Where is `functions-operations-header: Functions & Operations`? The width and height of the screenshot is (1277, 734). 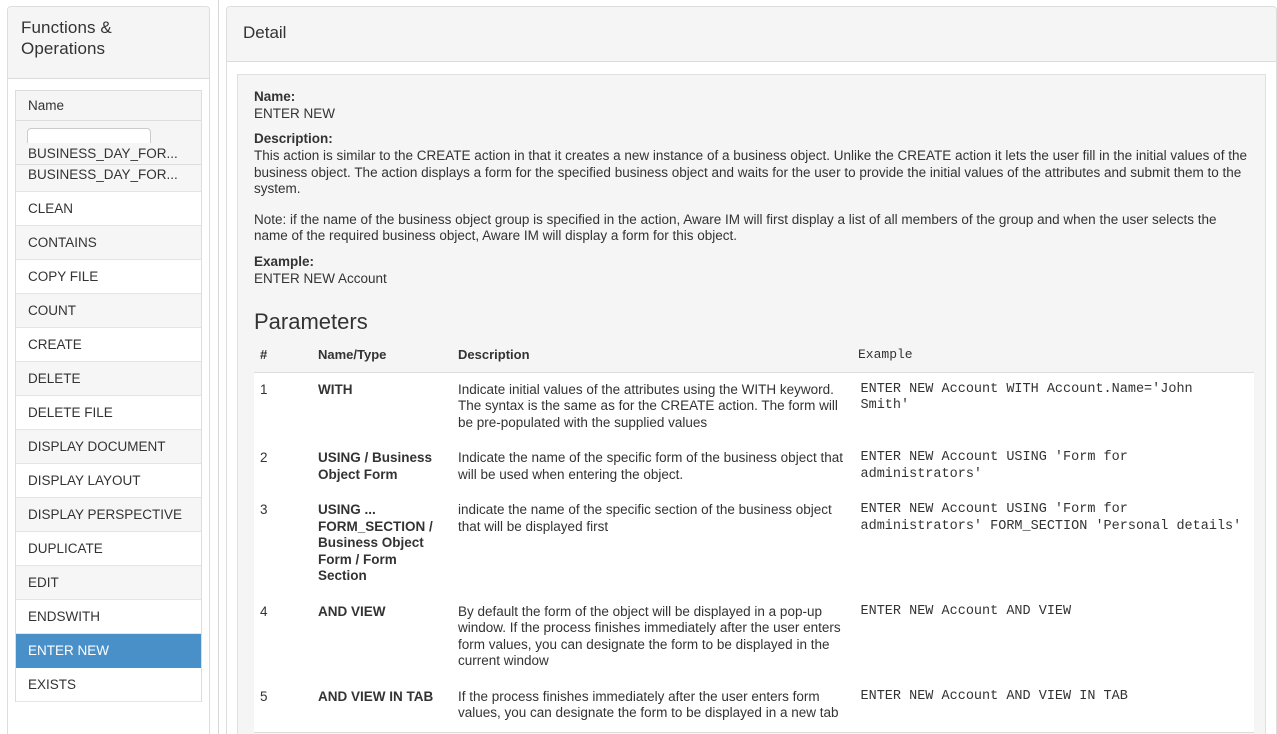 functions-operations-header: Functions & Operations is located at coordinates (108, 43).